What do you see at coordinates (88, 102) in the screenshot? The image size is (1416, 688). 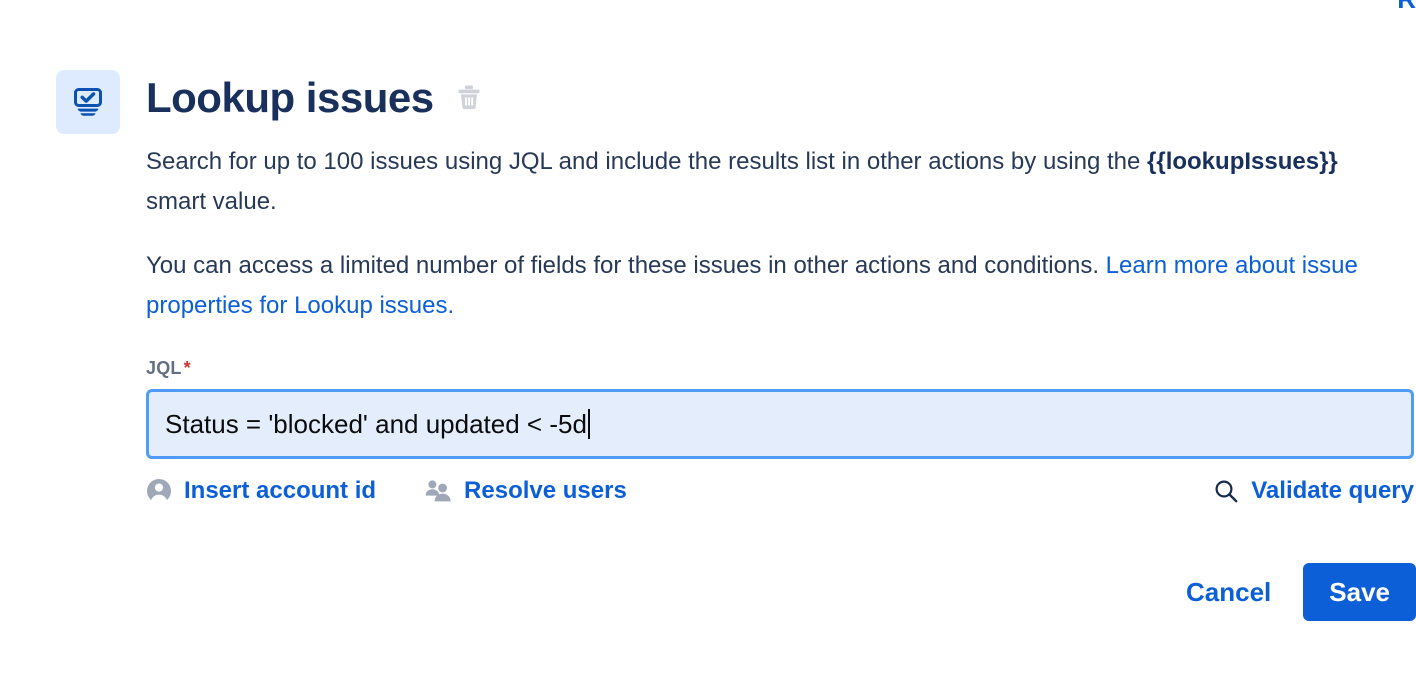 I see `lookup-issues-icon` at bounding box center [88, 102].